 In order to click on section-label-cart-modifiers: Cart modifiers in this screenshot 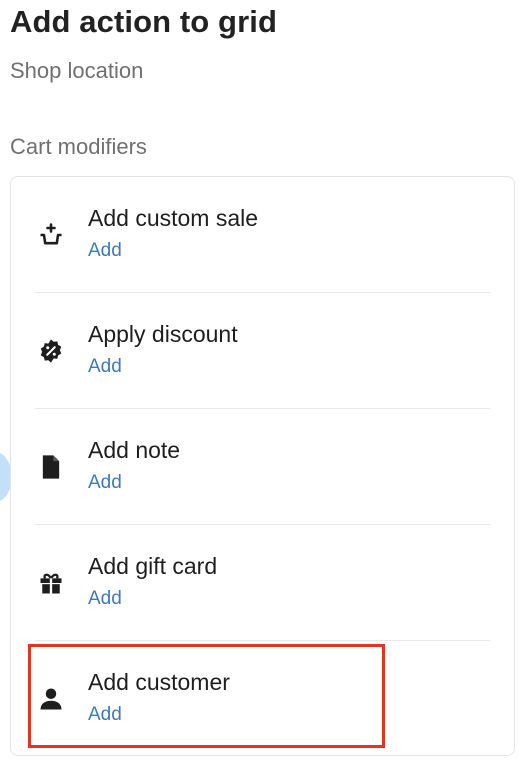, I will do `click(78, 146)`.